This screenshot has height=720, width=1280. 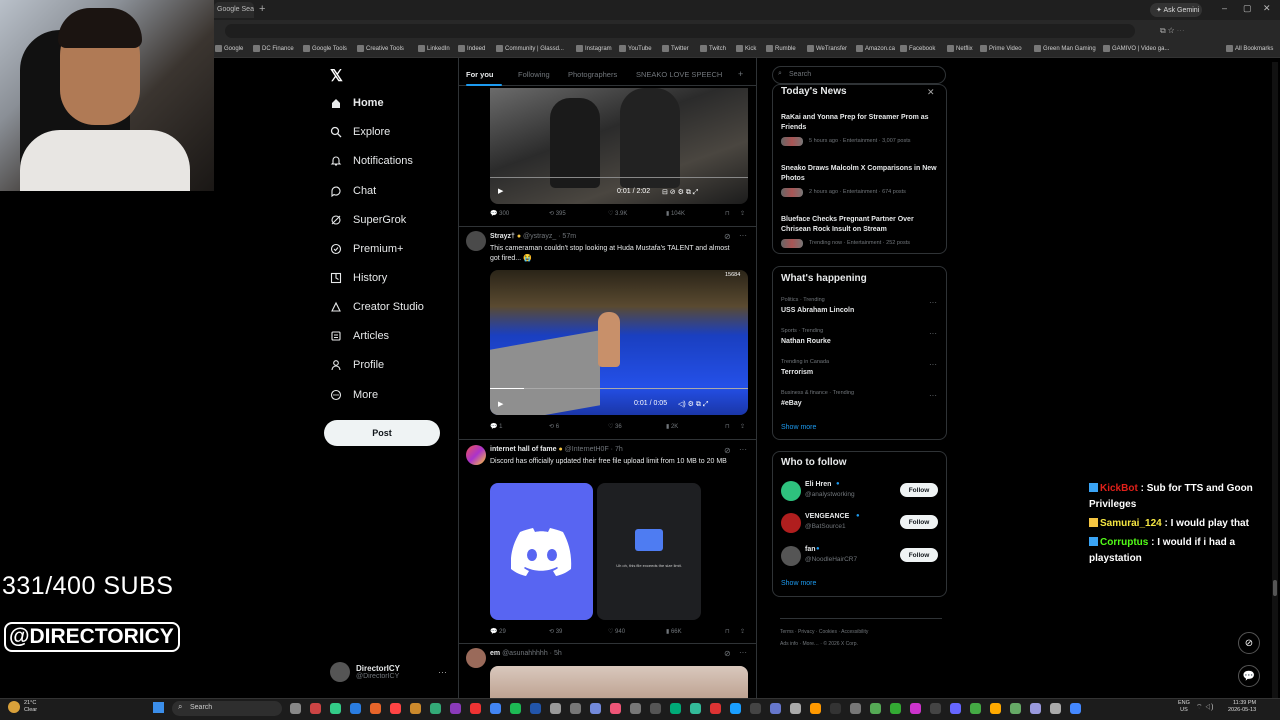 I want to click on bookmark-item: Creative Tools, so click(x=380, y=48).